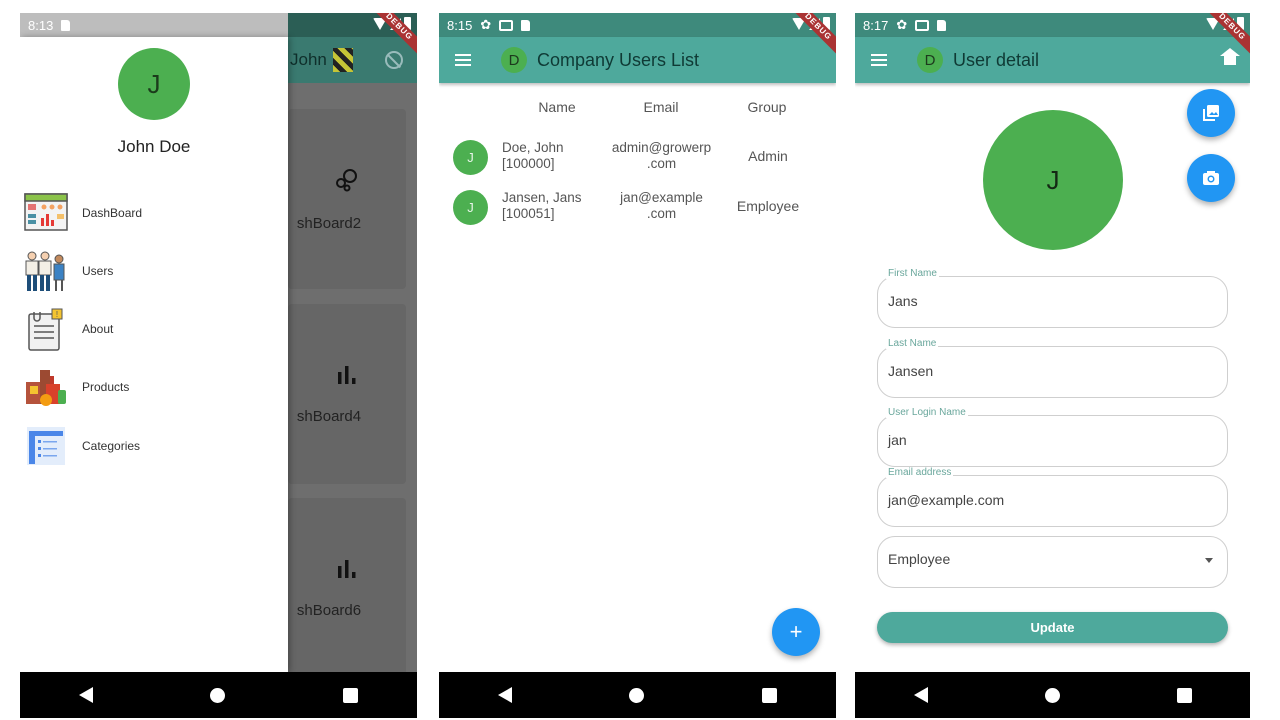  What do you see at coordinates (542, 197) in the screenshot?
I see `user-name: Jansen, Jans` at bounding box center [542, 197].